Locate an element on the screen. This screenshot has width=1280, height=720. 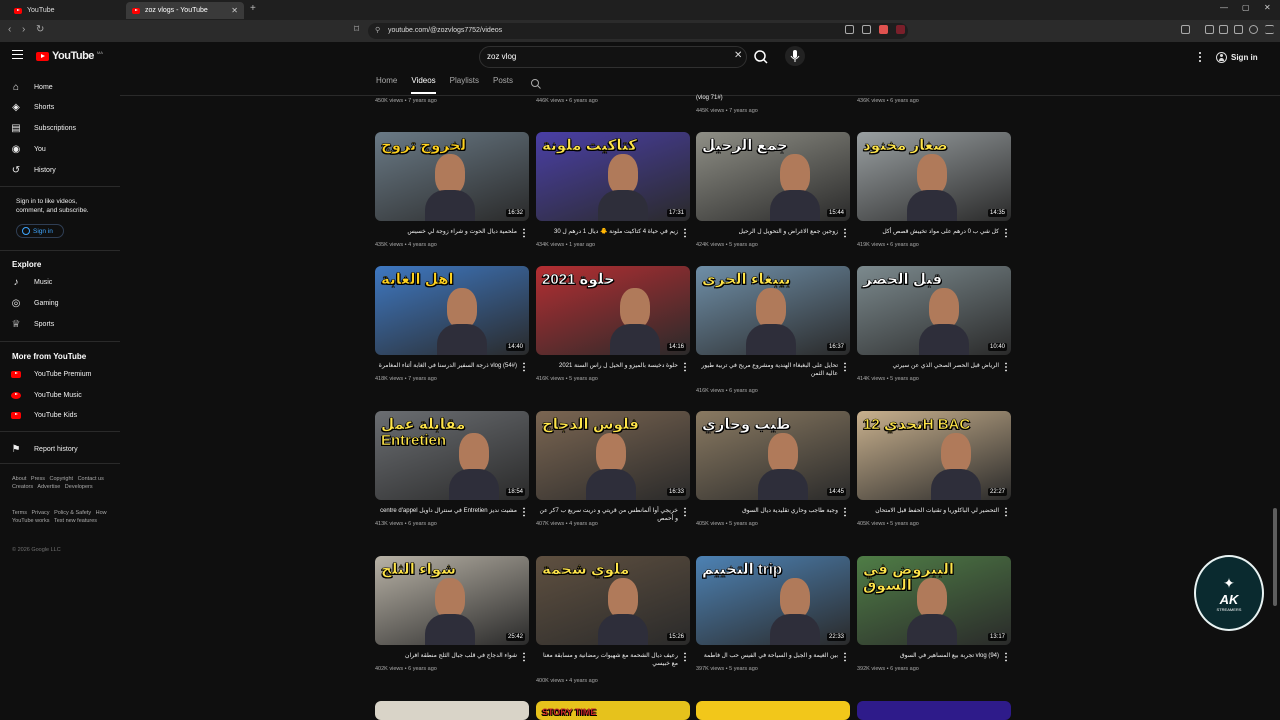
thumbnail-overlay-text: ملوي شحمة is located at coordinates (586, 569).